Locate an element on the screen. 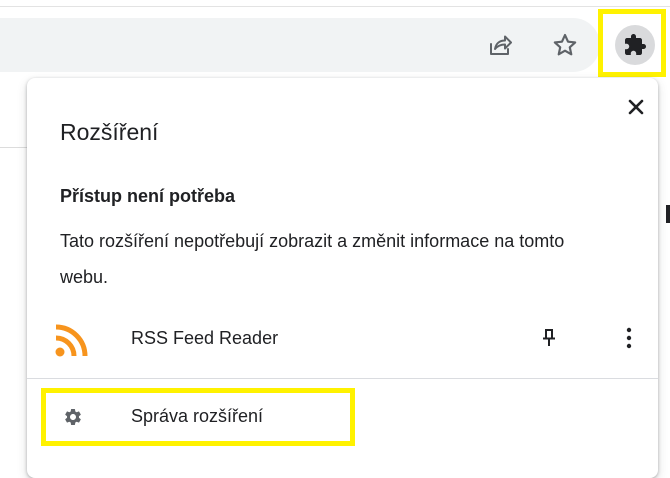  pin-button is located at coordinates (549, 338).